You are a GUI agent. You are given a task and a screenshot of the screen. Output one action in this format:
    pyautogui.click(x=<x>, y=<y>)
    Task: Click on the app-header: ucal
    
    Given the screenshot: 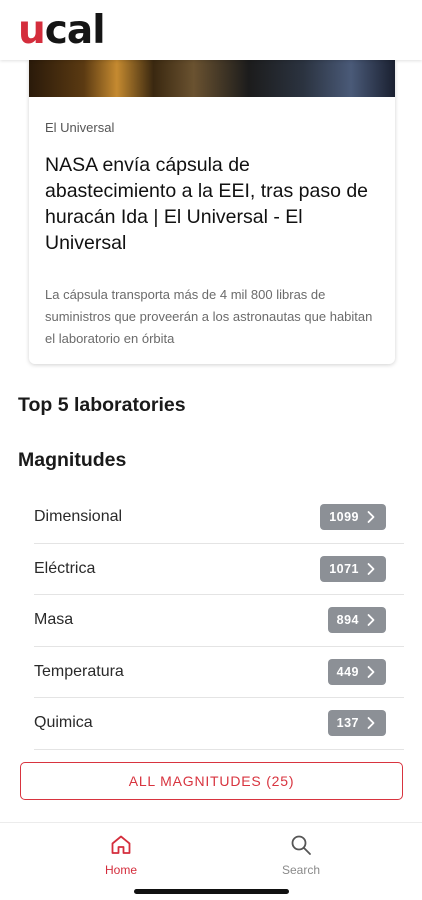 What is the action you would take?
    pyautogui.click(x=211, y=30)
    